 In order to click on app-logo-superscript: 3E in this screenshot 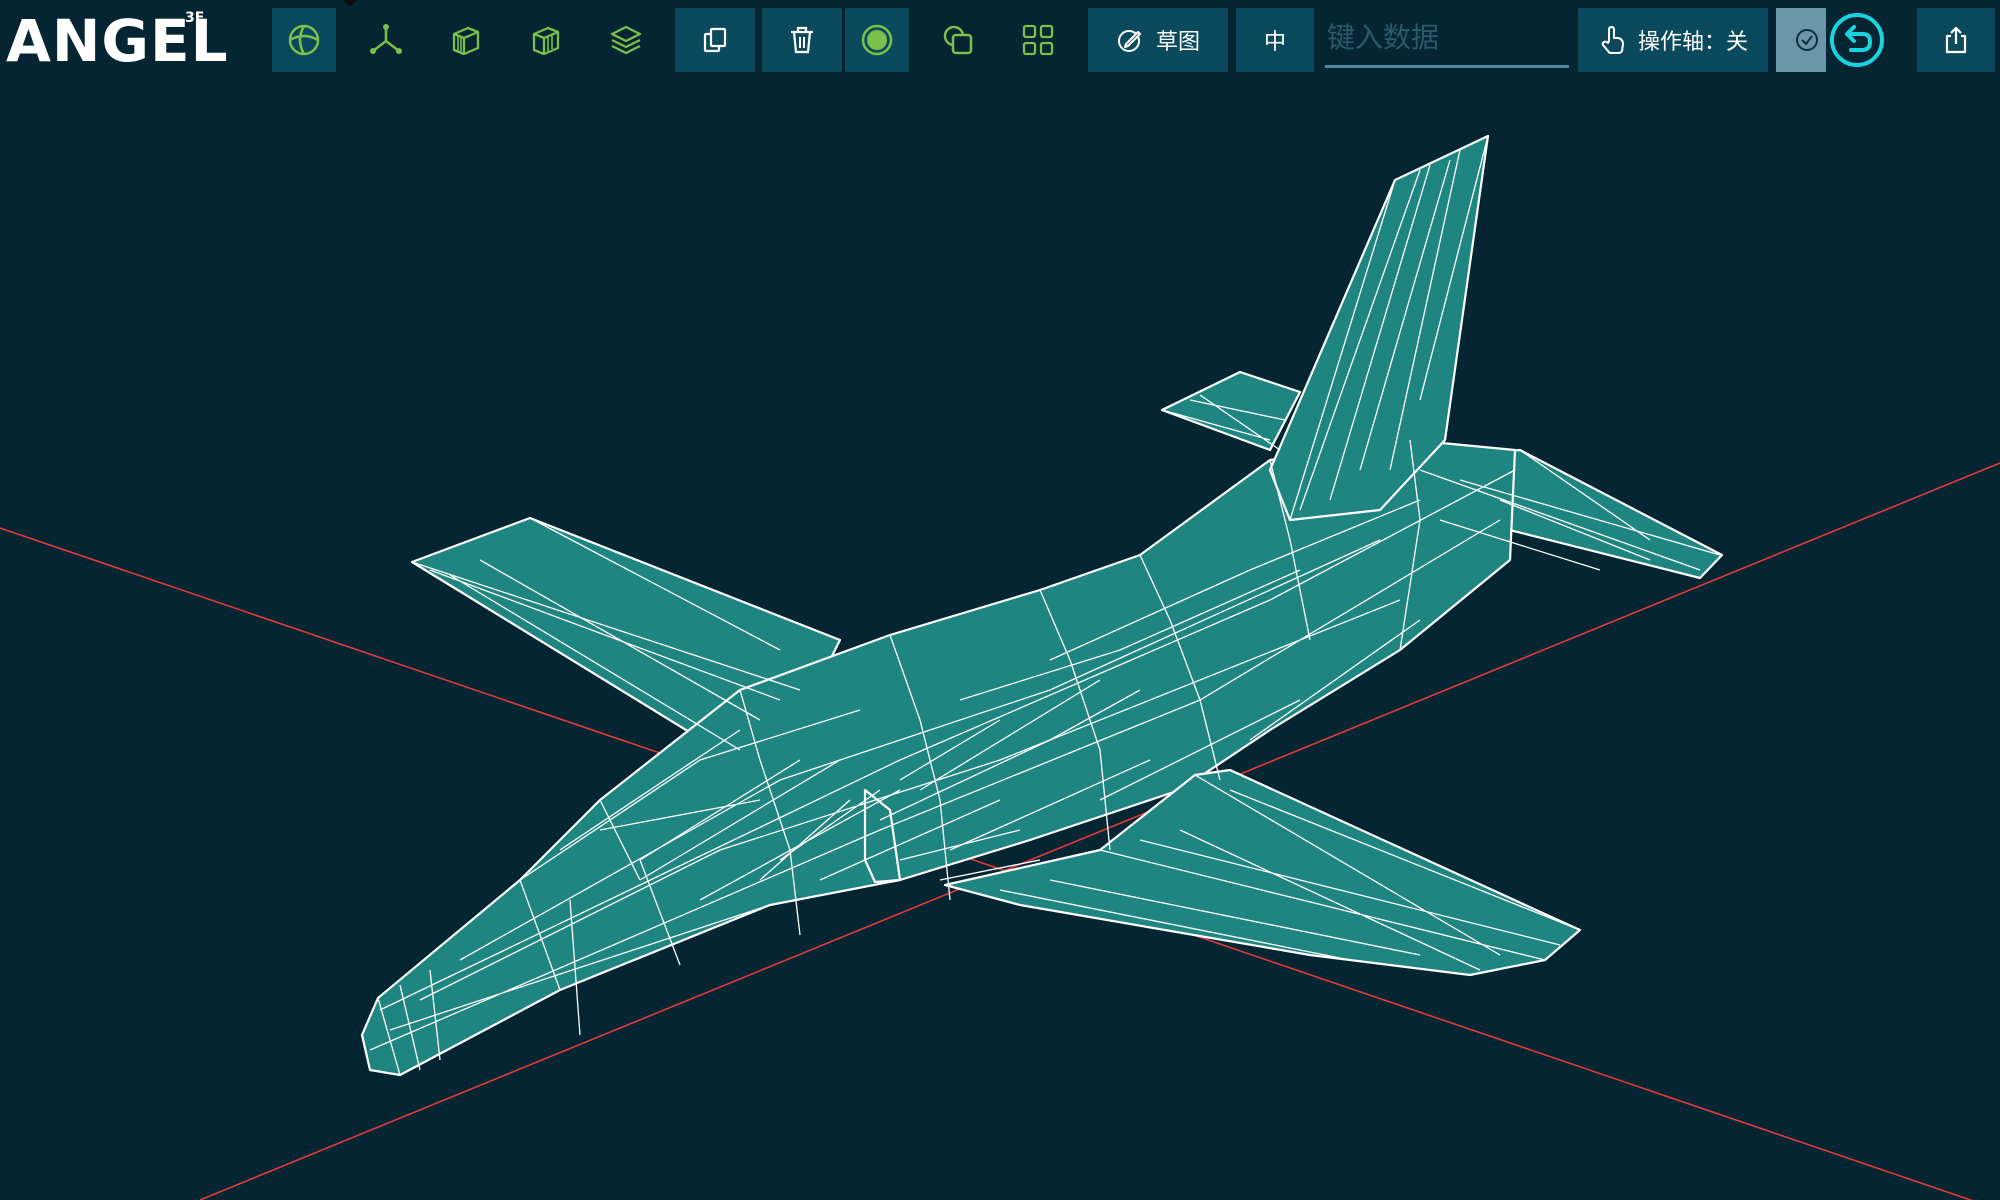, I will do `click(195, 18)`.